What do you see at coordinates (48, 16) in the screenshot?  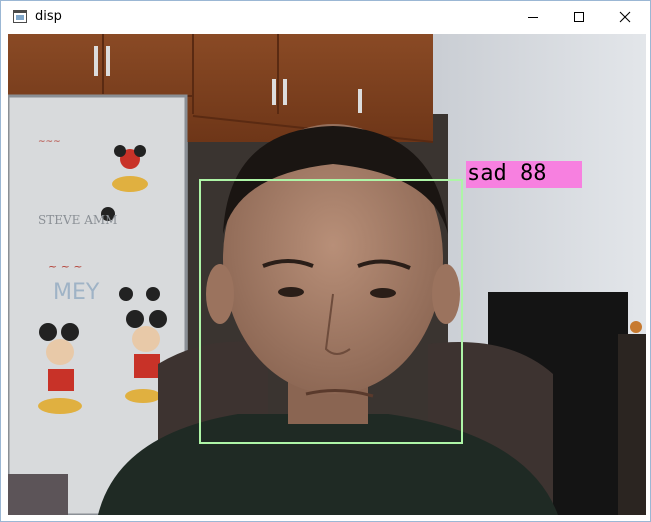 I see `window-title: disp` at bounding box center [48, 16].